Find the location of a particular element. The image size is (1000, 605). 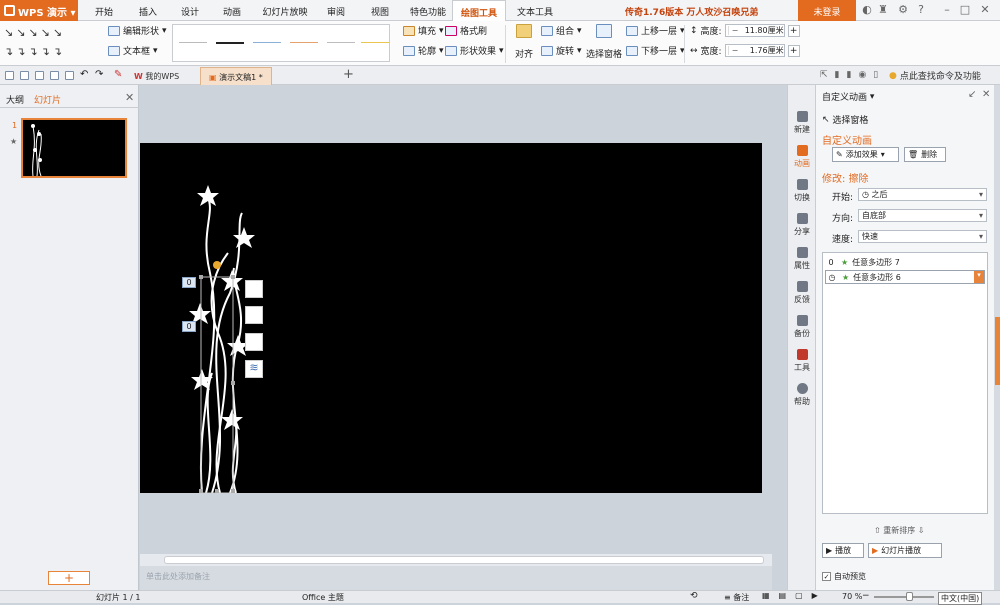

tab-design: 设计 is located at coordinates (190, 10).